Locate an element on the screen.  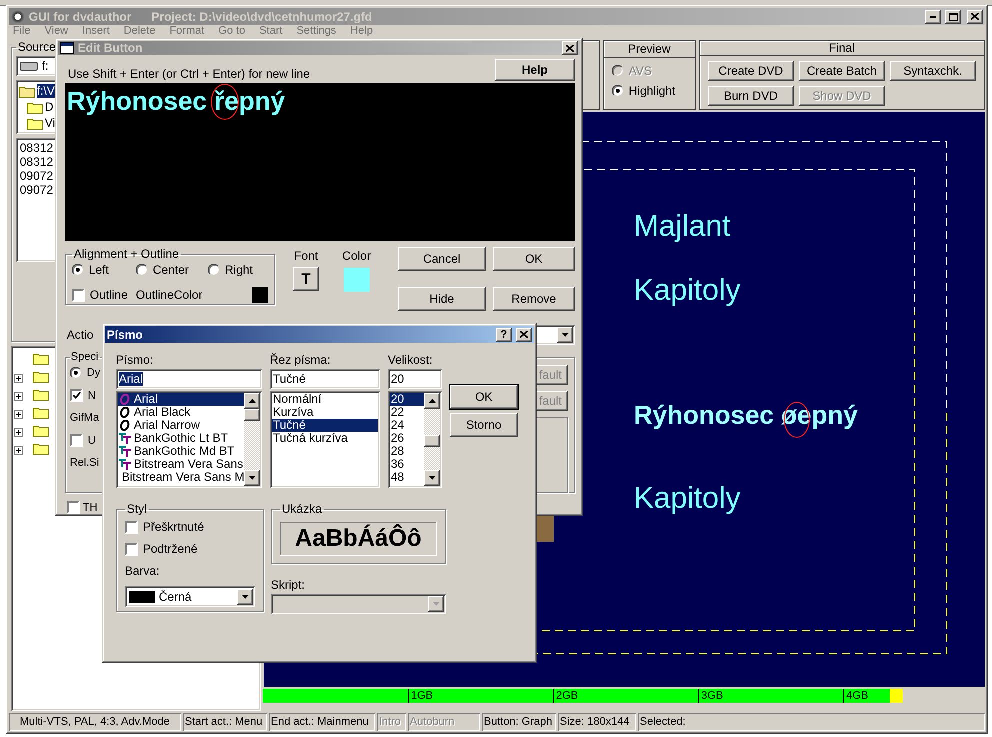
maximize-button is located at coordinates (953, 17).